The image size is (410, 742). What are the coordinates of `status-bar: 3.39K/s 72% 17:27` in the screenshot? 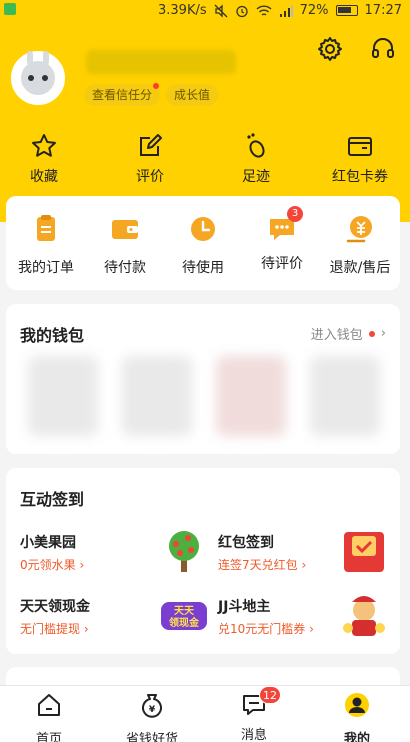 It's located at (205, 11).